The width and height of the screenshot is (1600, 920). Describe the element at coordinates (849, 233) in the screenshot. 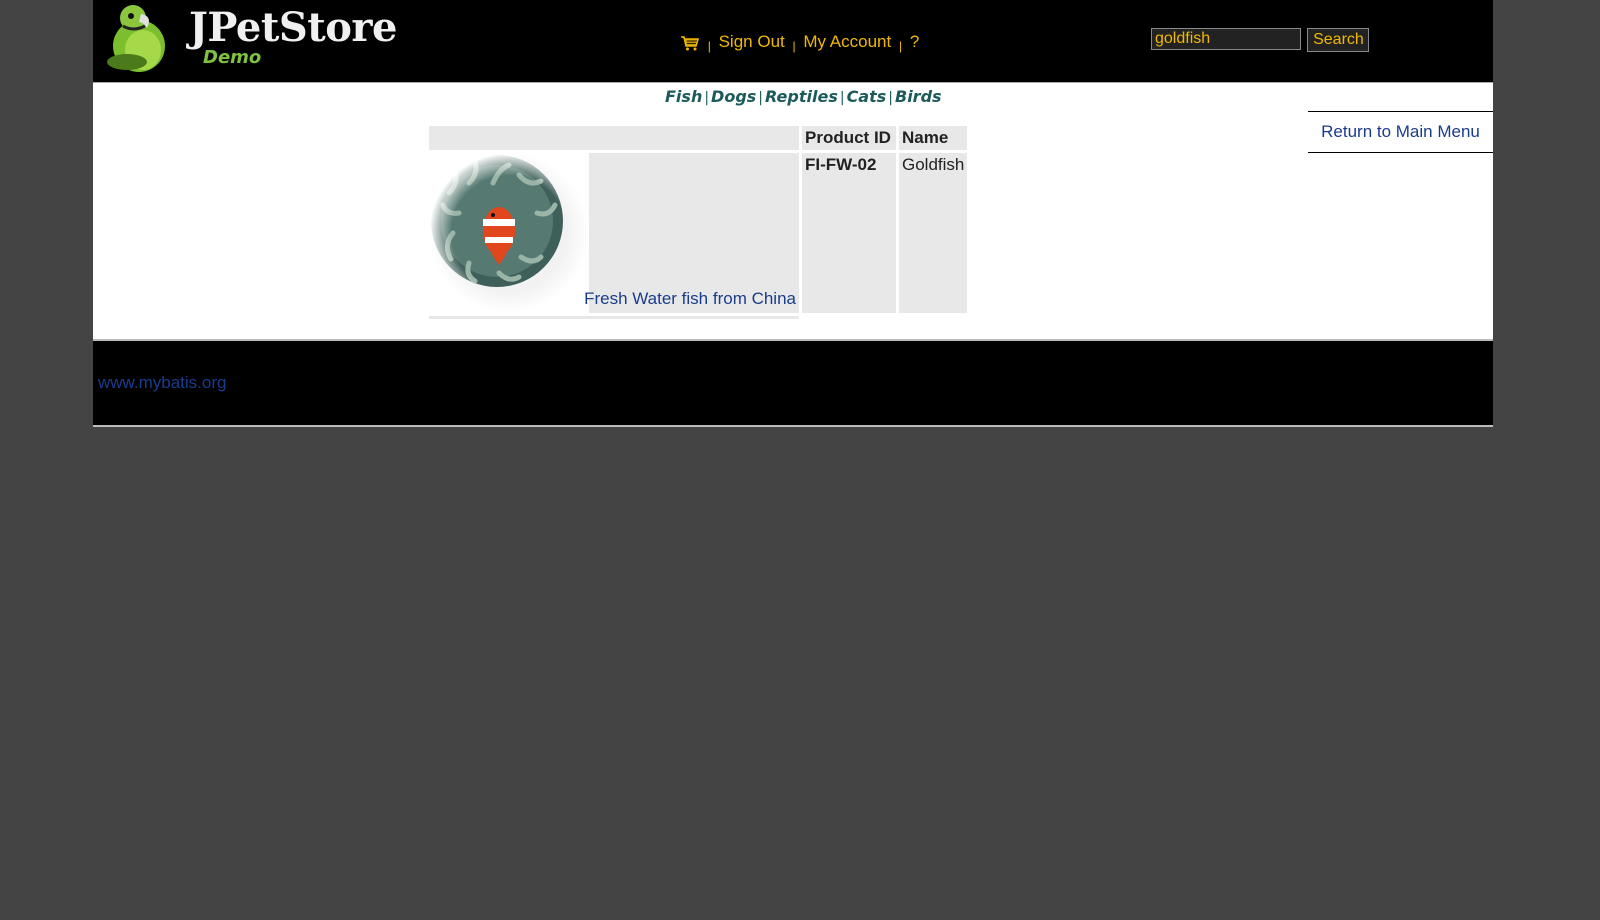

I see `product-id-cell: FI-FW-02` at that location.